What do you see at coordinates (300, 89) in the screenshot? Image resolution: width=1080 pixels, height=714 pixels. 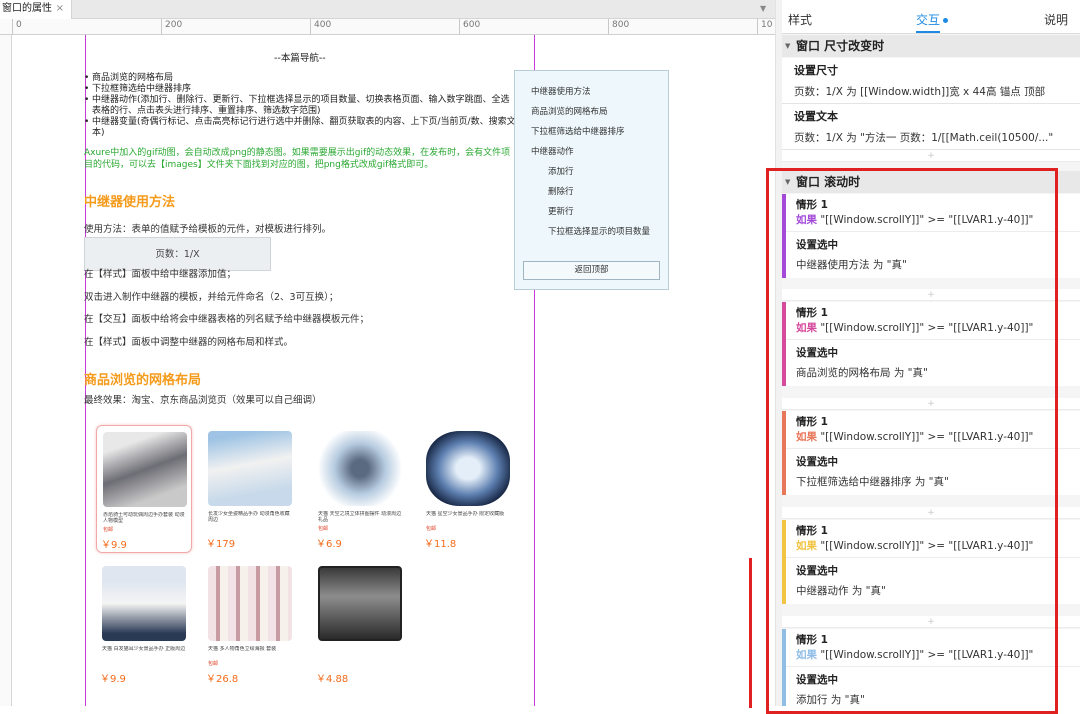 I see `nav-item: 下拉框筛选给中继器排序` at bounding box center [300, 89].